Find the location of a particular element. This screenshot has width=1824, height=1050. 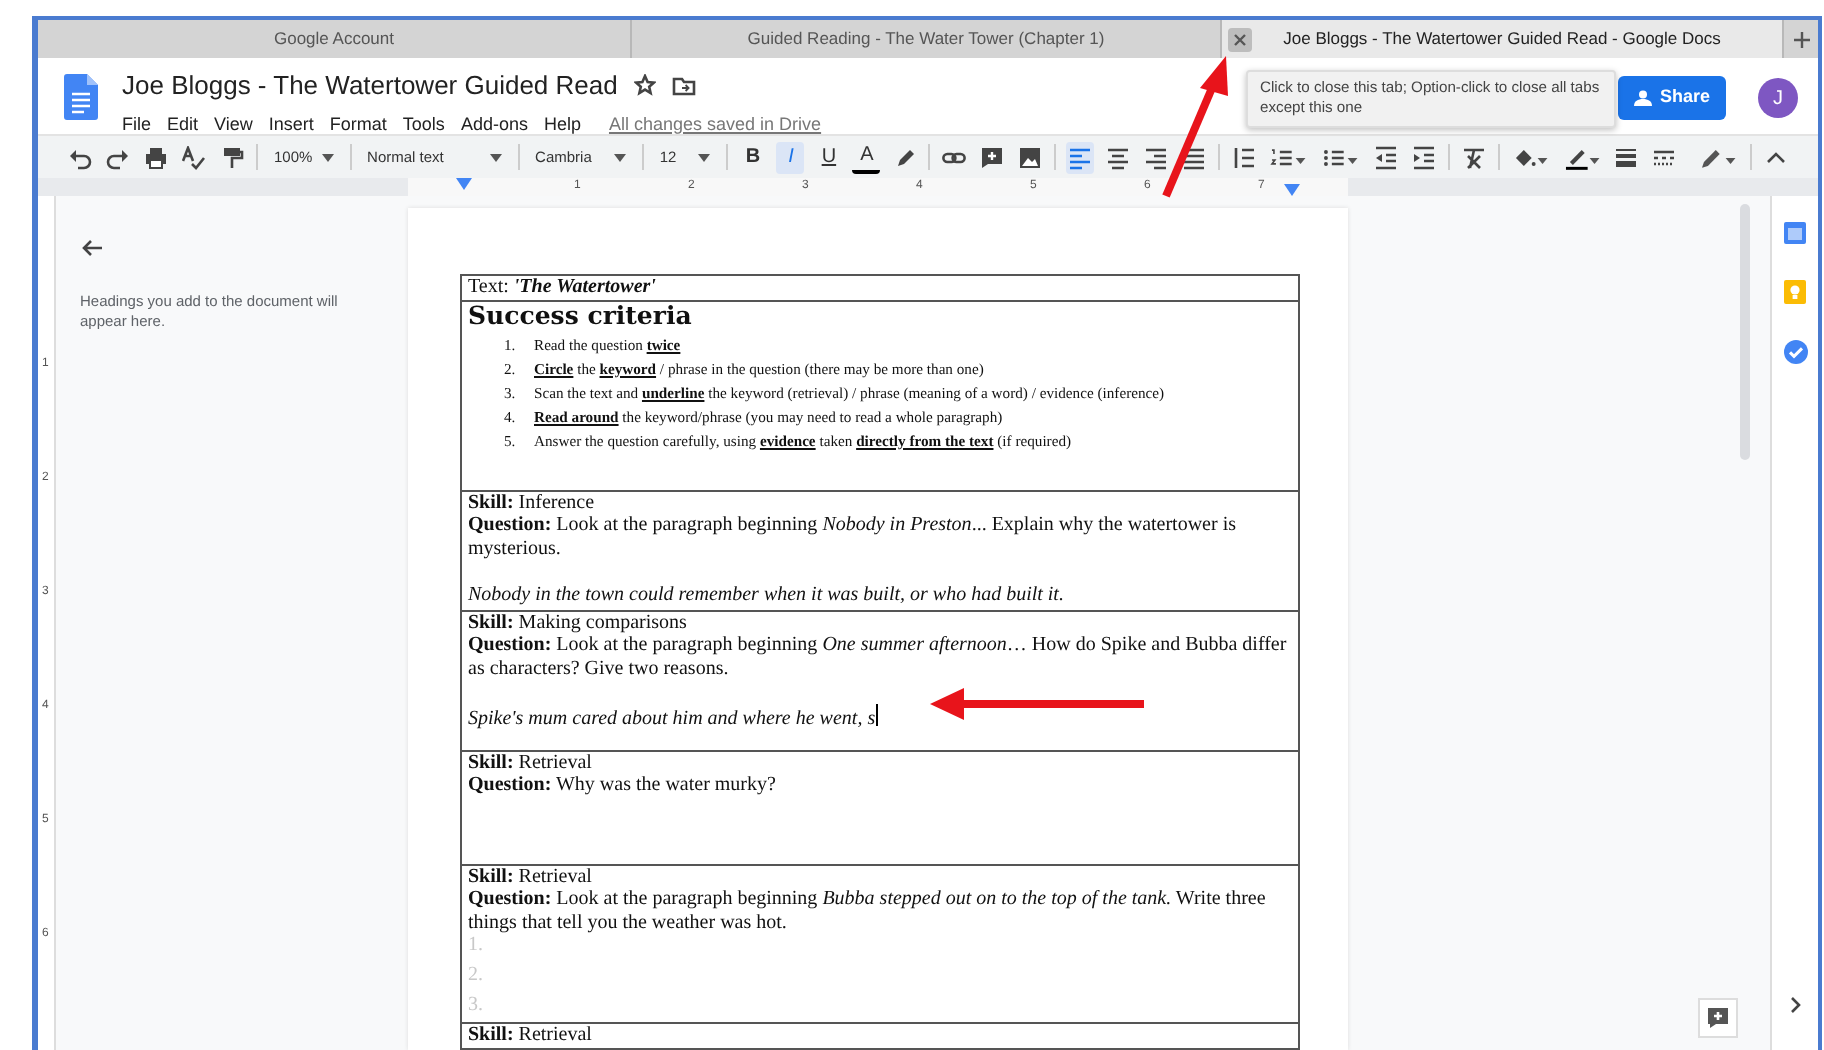

align-left-icon is located at coordinates (1080, 157).